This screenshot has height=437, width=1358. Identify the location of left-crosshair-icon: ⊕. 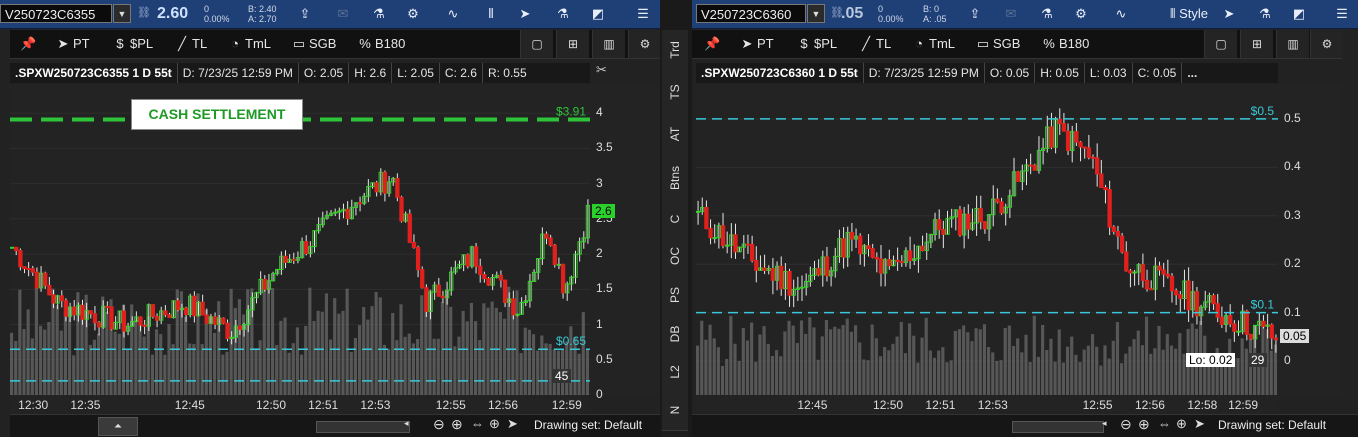
(494, 424).